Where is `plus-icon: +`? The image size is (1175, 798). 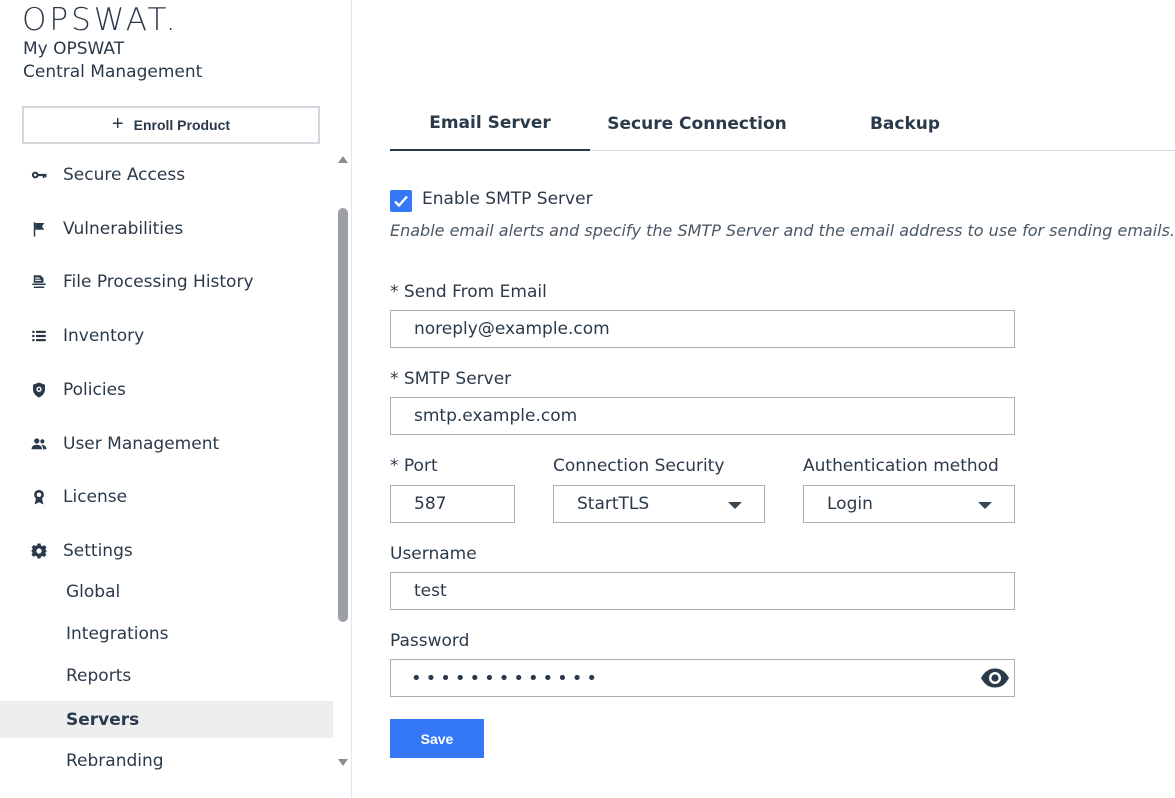 plus-icon: + is located at coordinates (117, 123).